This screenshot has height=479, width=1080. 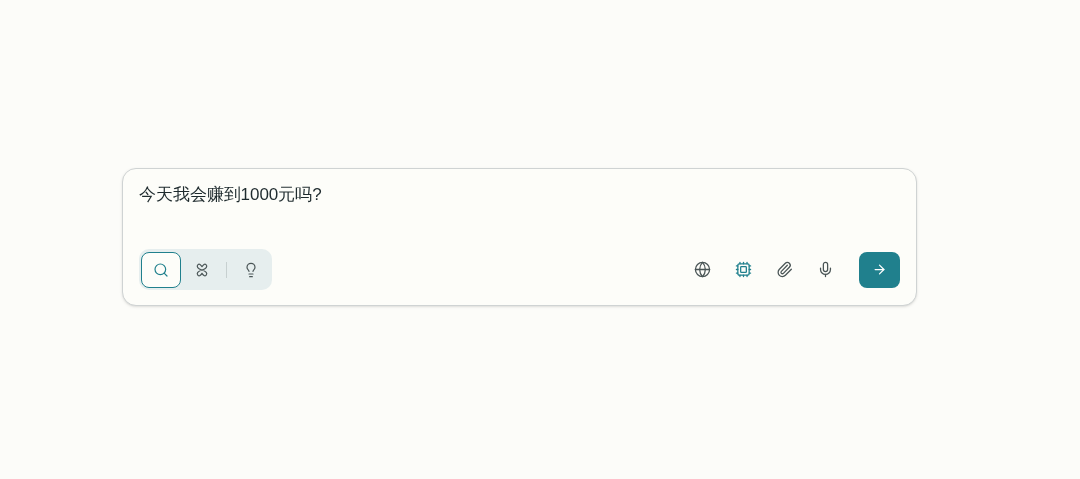 I want to click on microphone-icon, so click(x=825, y=269).